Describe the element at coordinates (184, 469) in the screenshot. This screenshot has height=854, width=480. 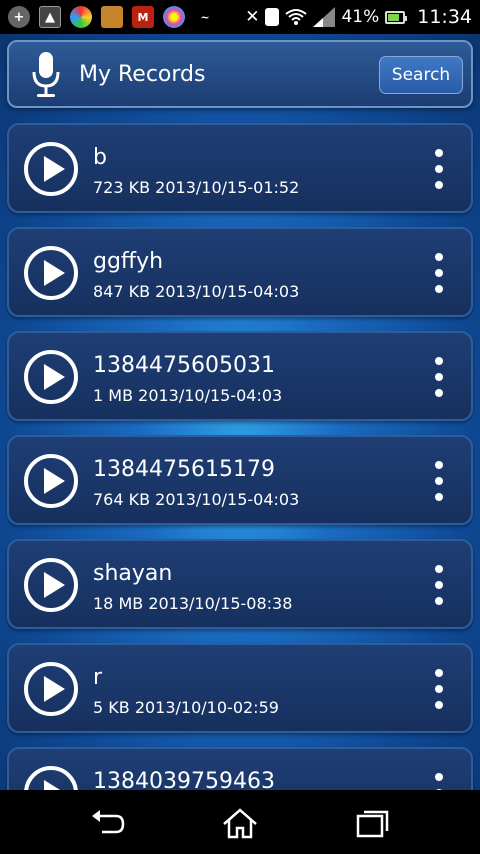
I see `record-name: 1384475615179` at that location.